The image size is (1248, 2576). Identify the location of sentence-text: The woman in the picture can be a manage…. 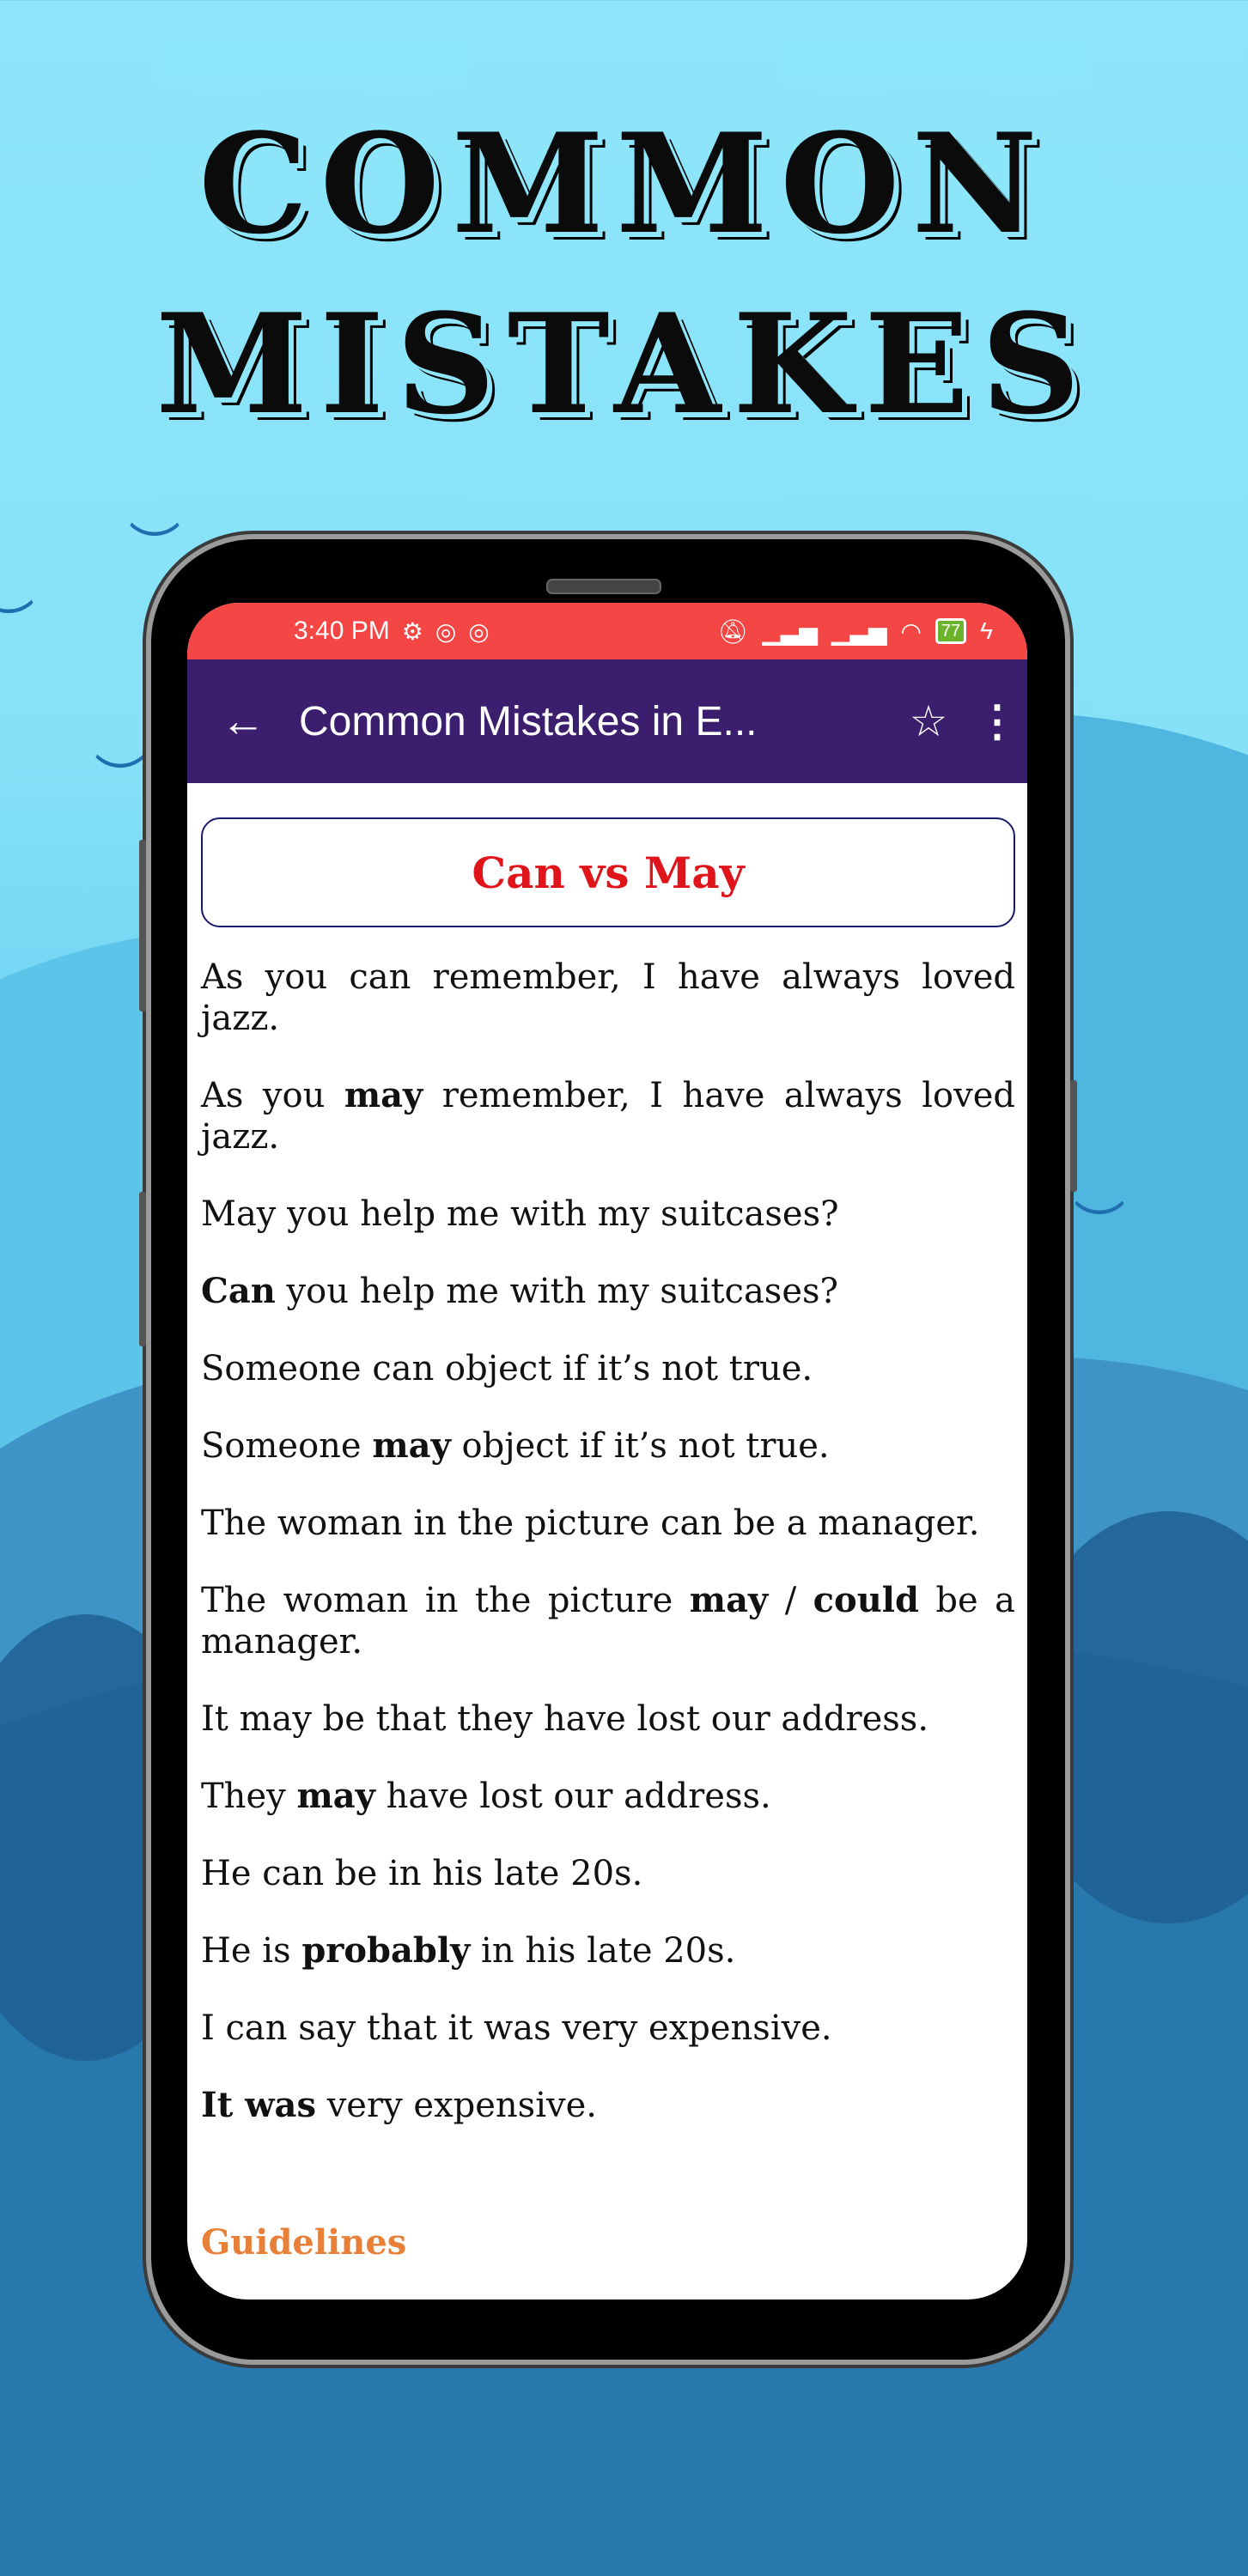
(590, 1524).